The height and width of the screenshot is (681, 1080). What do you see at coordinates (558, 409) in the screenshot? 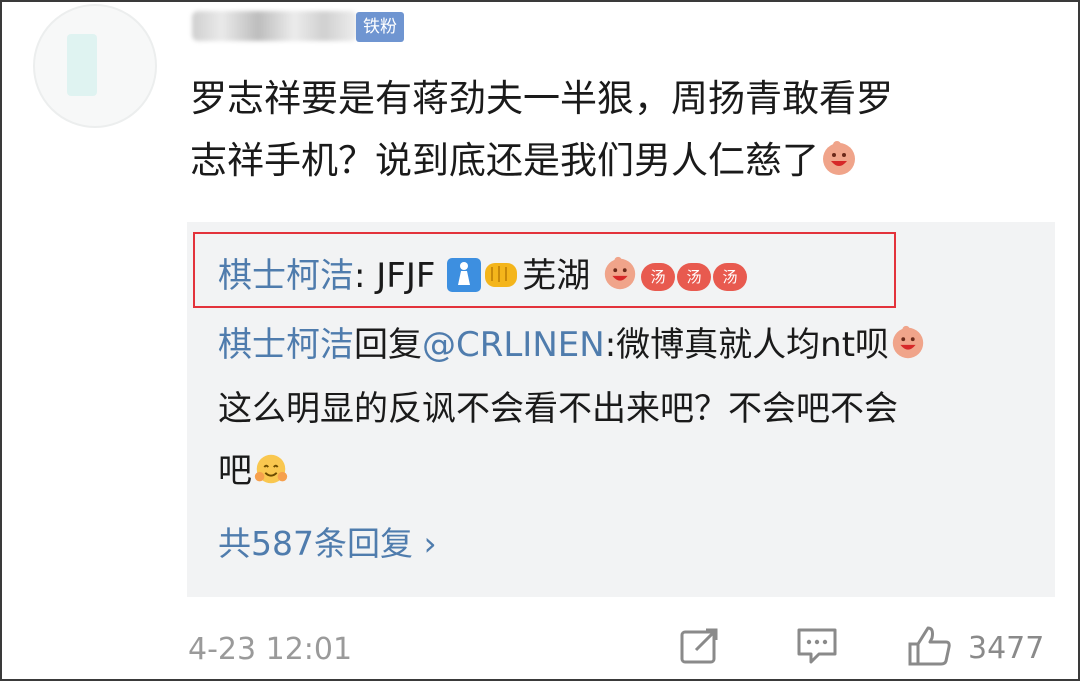
I see `reply-line-2: 这么明显的反讽不会看不出来吧？不会吧不会` at bounding box center [558, 409].